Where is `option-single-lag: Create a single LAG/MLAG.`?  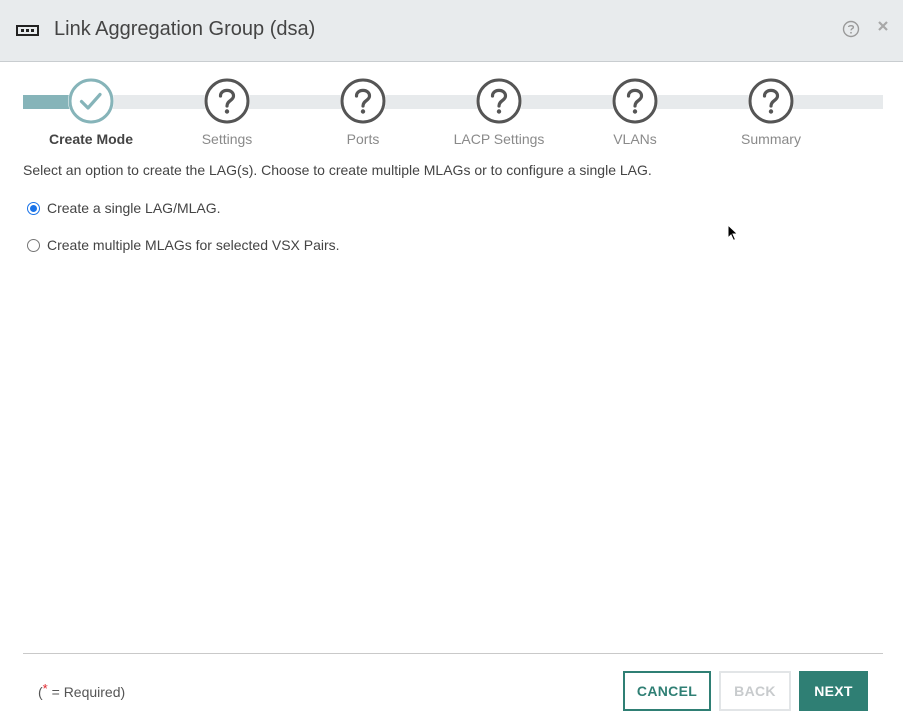
option-single-lag: Create a single LAG/MLAG. is located at coordinates (124, 208).